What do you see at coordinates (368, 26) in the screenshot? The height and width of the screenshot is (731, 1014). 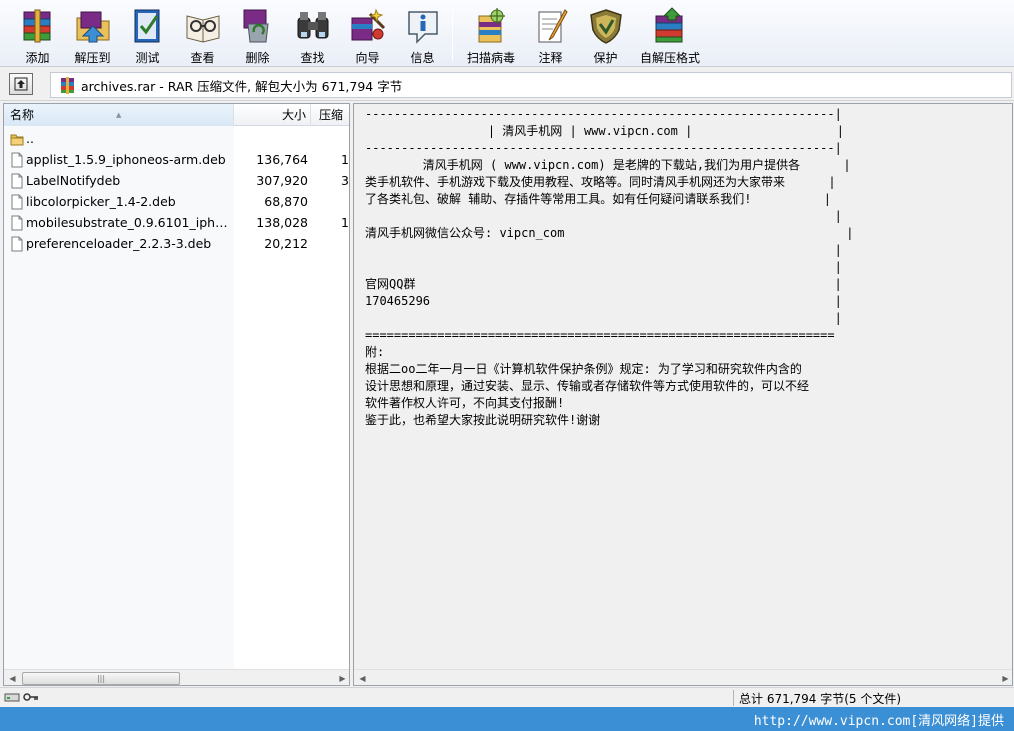 I see `wizard-icon` at bounding box center [368, 26].